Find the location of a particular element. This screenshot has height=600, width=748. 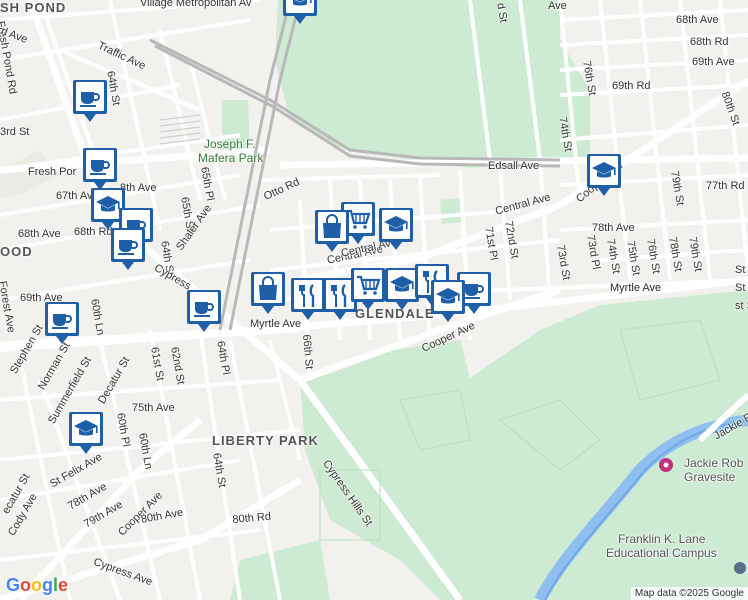

map-marker-grocery-icon is located at coordinates (368, 289).